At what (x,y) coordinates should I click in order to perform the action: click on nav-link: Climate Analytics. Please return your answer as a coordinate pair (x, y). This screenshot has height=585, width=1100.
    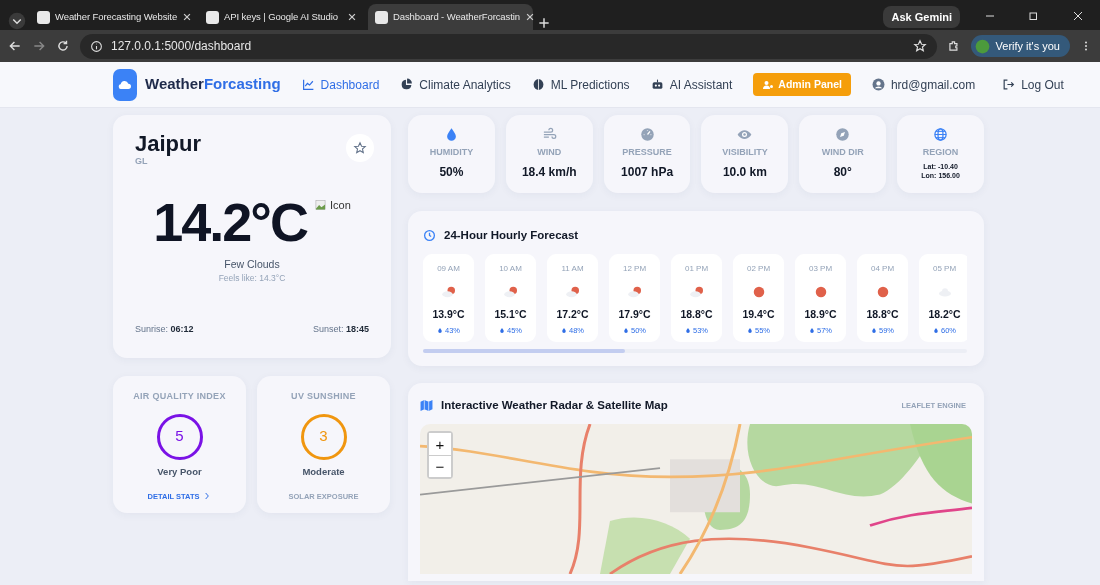
    Looking at the image, I should click on (455, 84).